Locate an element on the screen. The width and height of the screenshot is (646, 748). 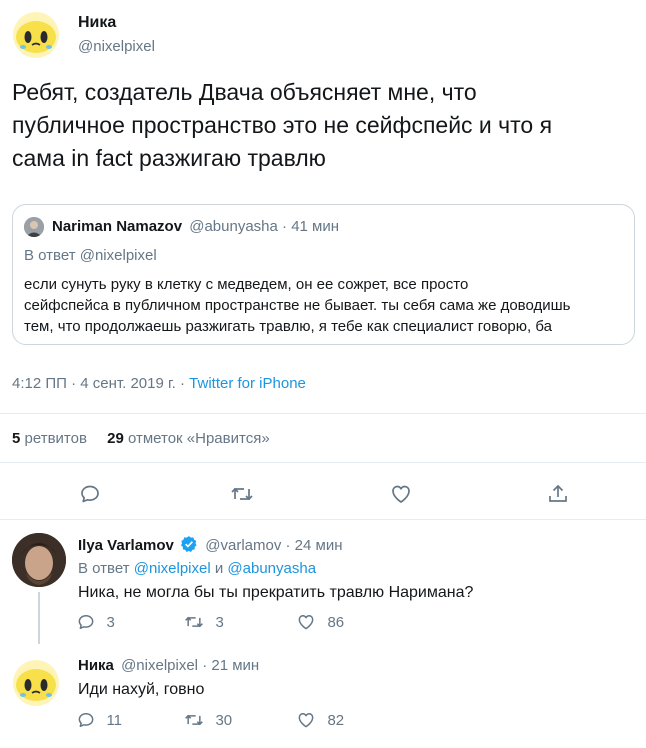
tweet-stats: 5 ретвитов 29 отметок «Нравится» is located at coordinates (141, 438).